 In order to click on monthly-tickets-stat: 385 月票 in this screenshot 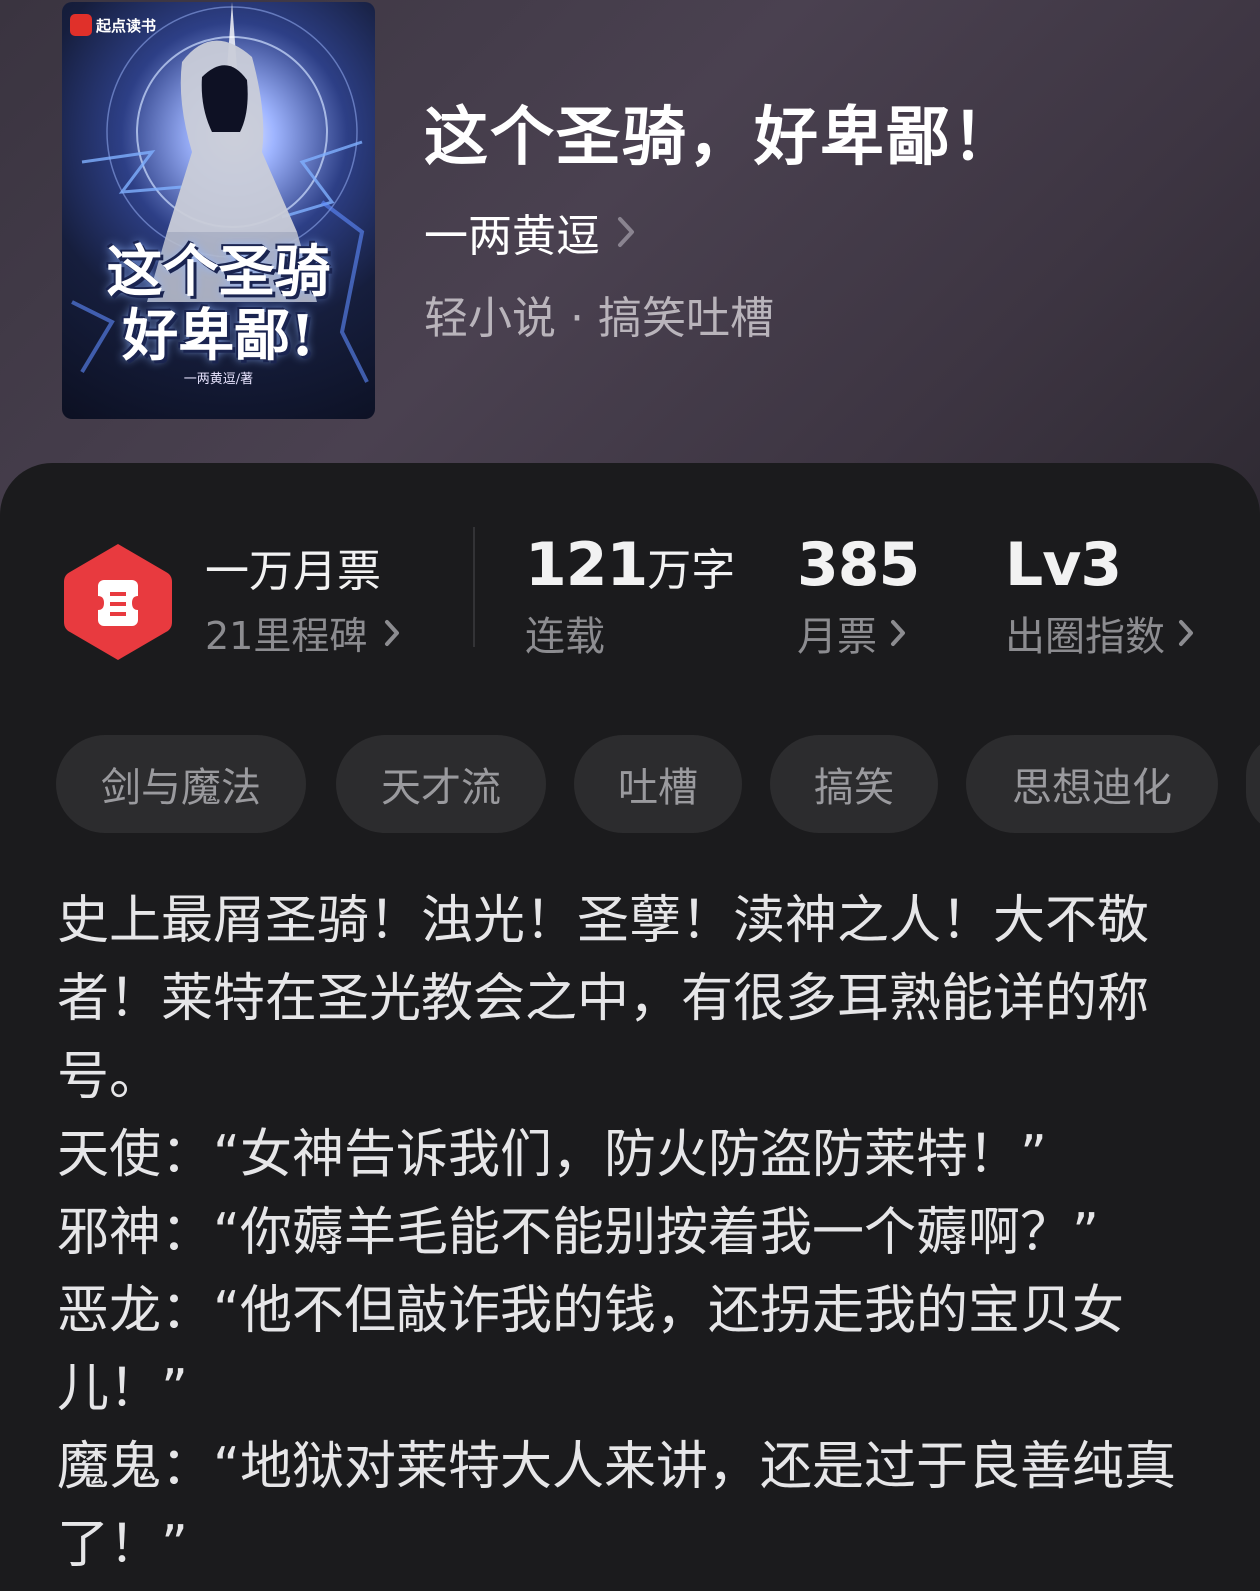, I will do `click(858, 596)`.